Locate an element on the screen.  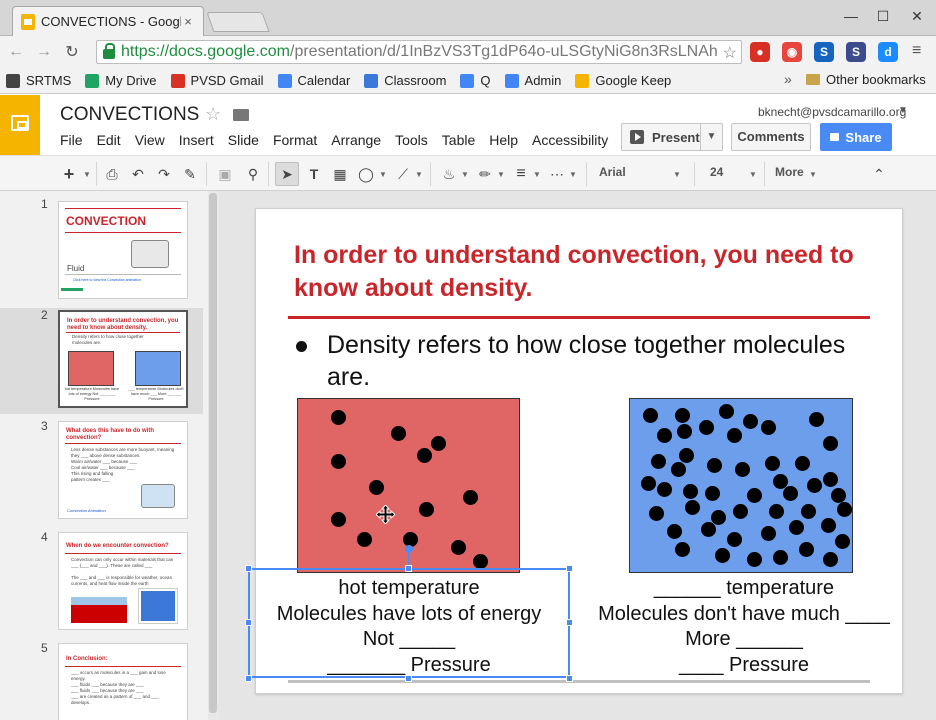
bookmark-item: SRTMS is located at coordinates (38, 80).